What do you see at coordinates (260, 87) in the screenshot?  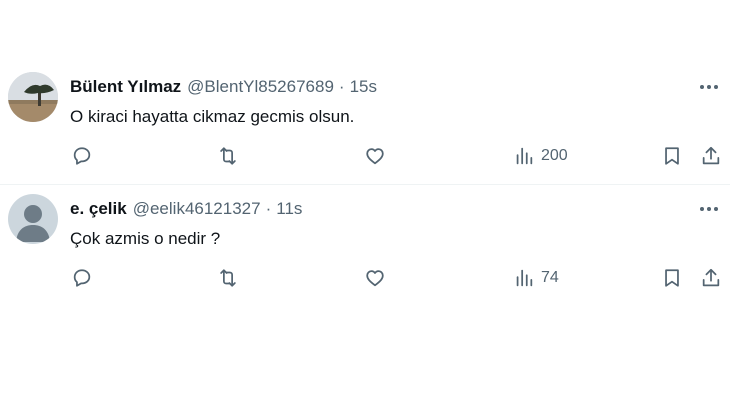 I see `author-handle: @BlentYl85267689` at bounding box center [260, 87].